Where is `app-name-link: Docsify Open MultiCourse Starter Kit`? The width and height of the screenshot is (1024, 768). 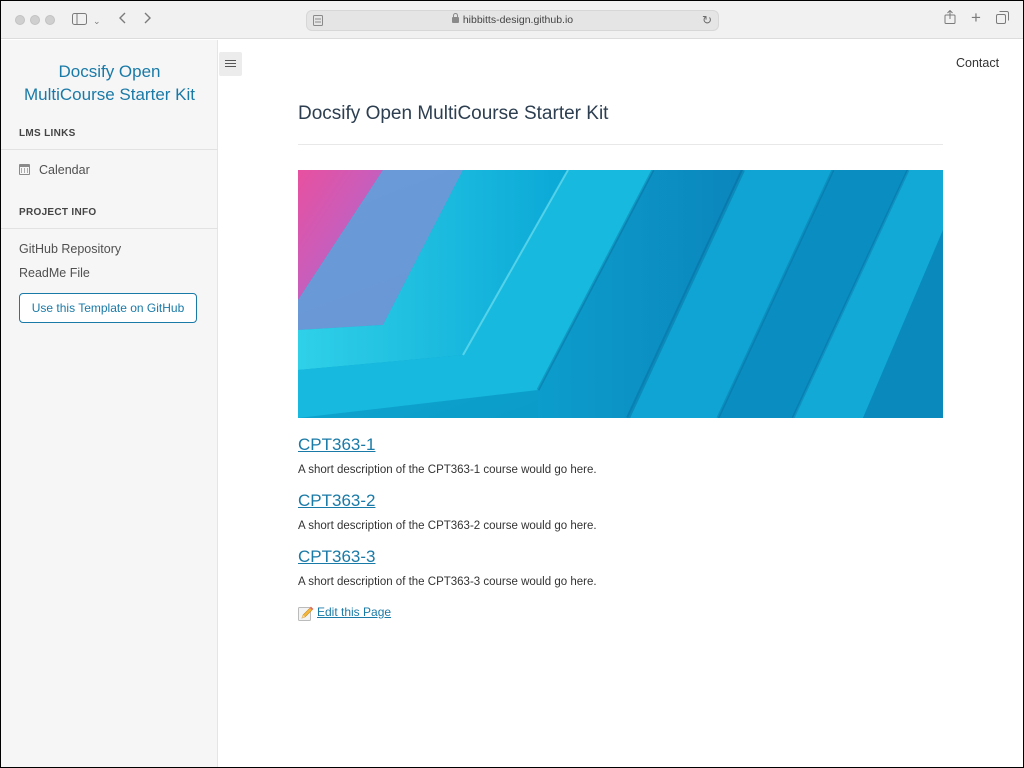 app-name-link: Docsify Open MultiCourse Starter Kit is located at coordinates (109, 83).